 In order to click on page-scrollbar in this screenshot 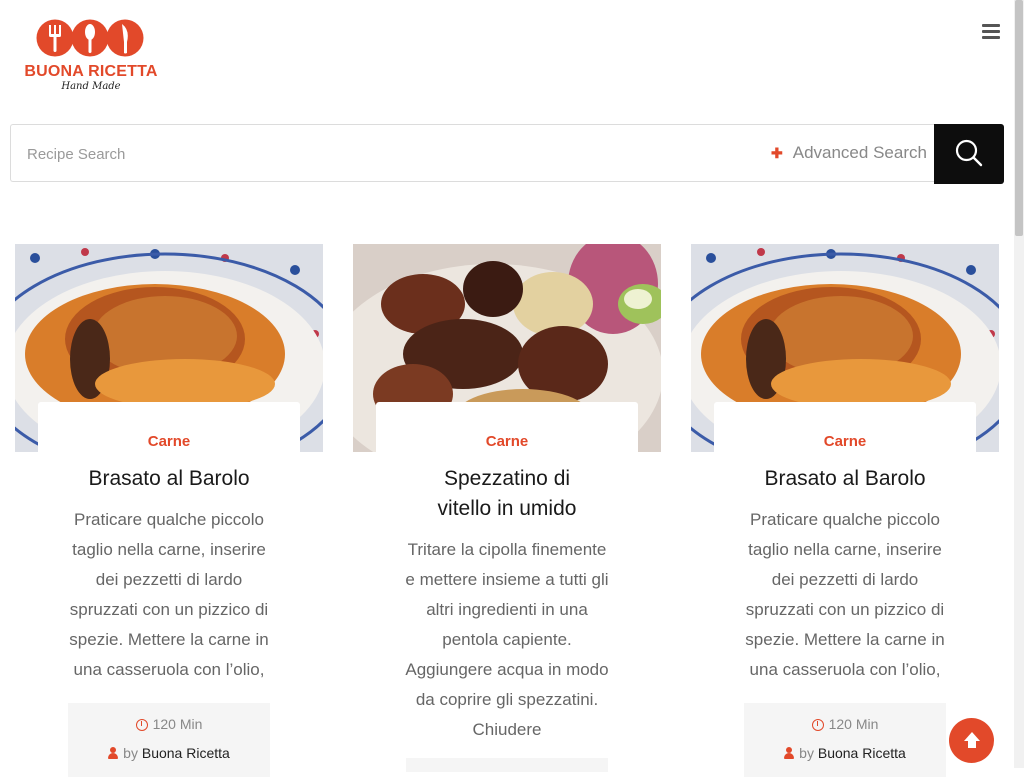, I will do `click(1019, 384)`.